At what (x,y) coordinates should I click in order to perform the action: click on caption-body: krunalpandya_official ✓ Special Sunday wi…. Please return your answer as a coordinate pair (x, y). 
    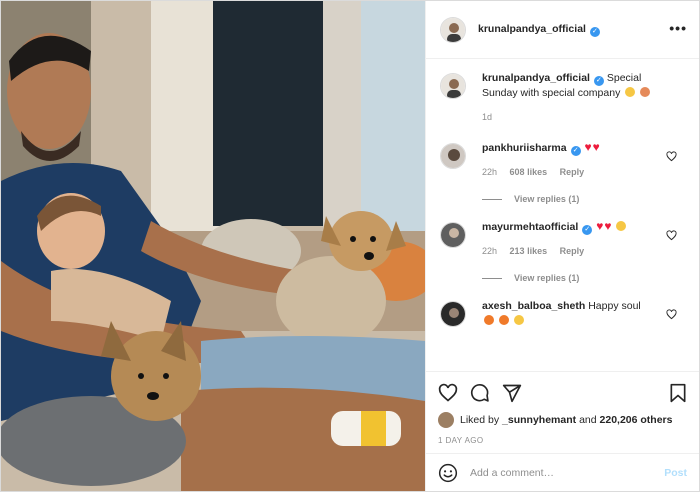
    Looking at the image, I should click on (583, 98).